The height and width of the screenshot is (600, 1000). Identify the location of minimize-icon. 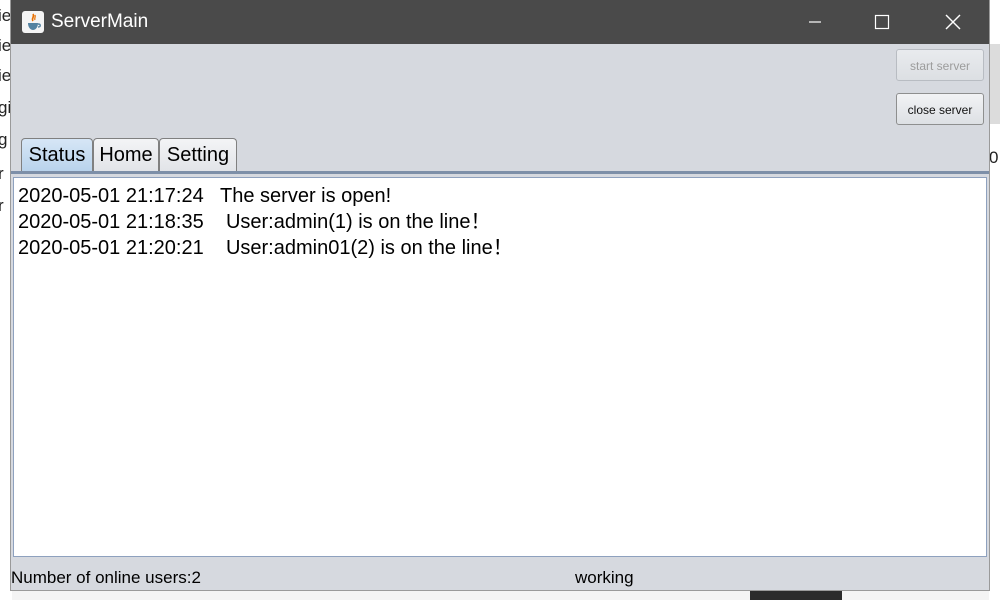
(815, 22).